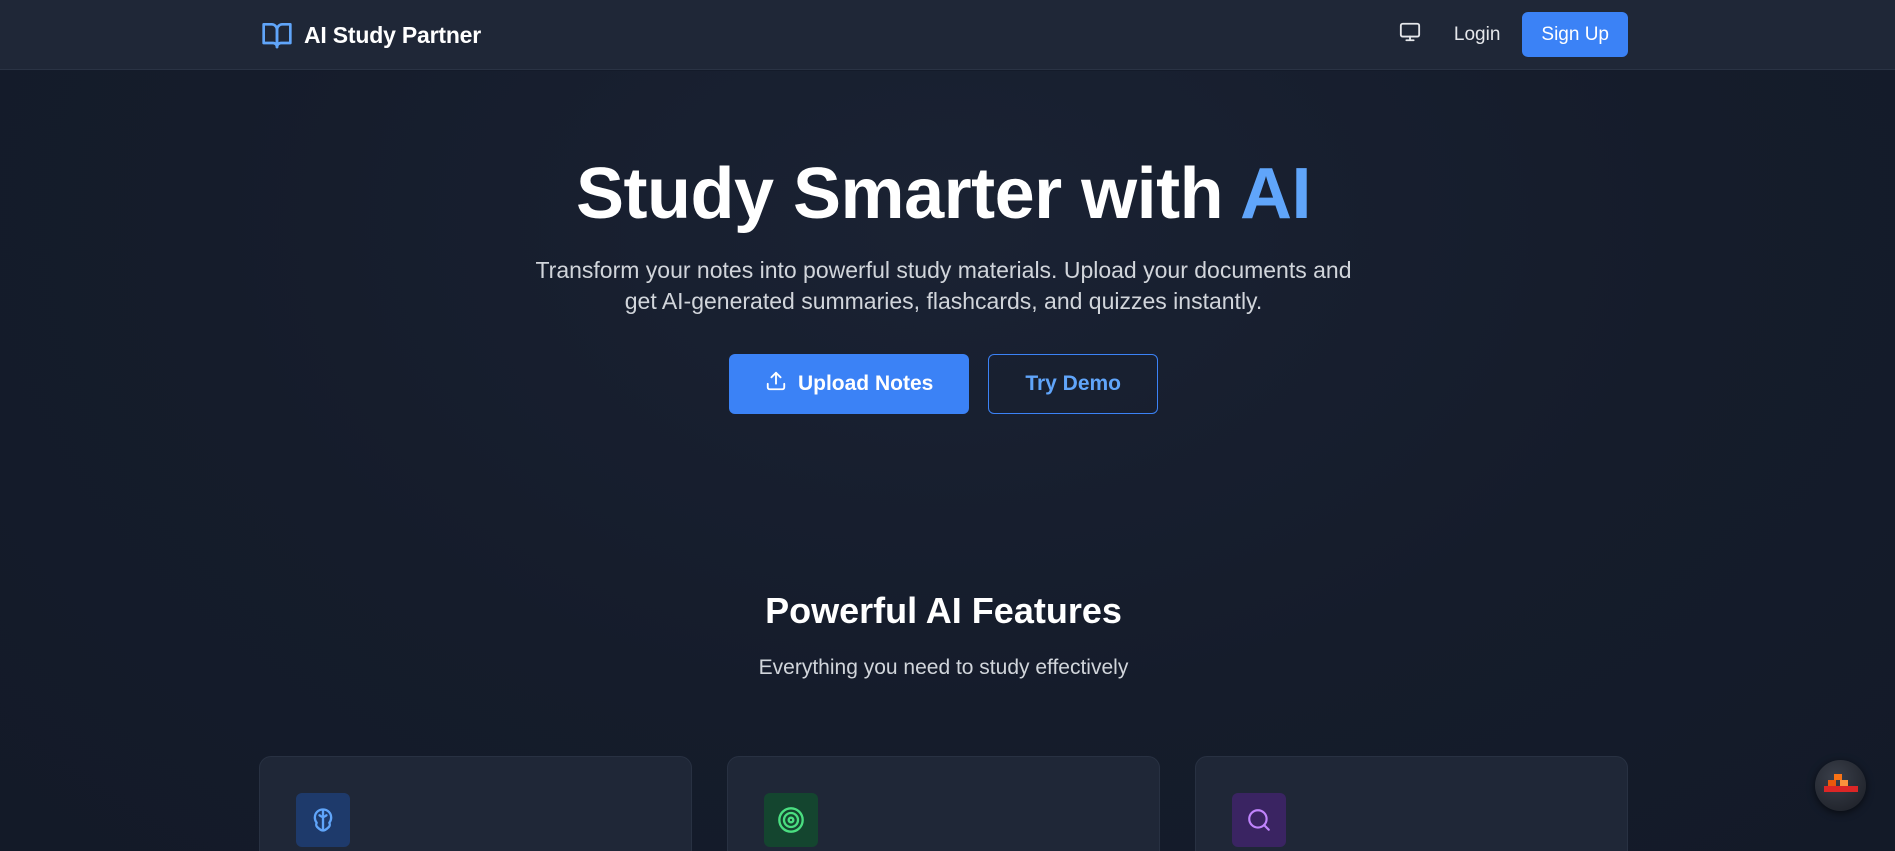 This screenshot has height=851, width=1895. What do you see at coordinates (323, 820) in the screenshot?
I see `brain-icon` at bounding box center [323, 820].